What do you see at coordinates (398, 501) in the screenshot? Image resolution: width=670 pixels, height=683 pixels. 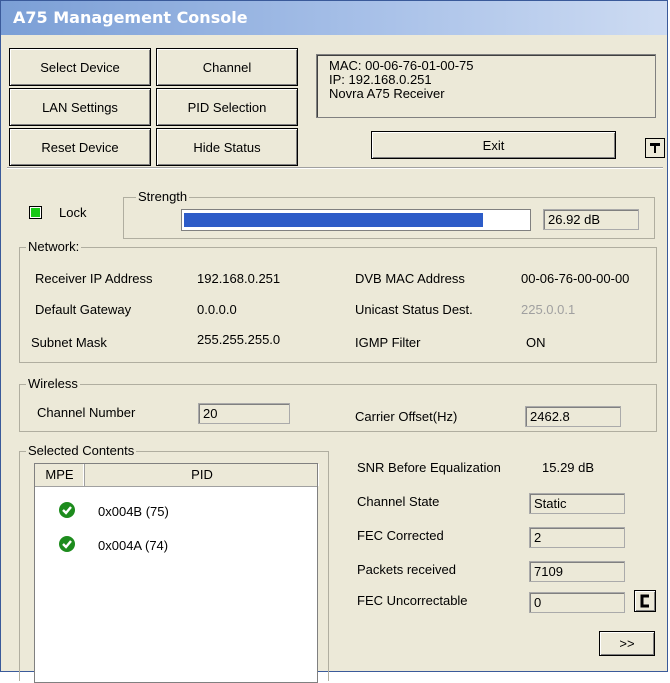 I see `channel-state-label: Channel State` at bounding box center [398, 501].